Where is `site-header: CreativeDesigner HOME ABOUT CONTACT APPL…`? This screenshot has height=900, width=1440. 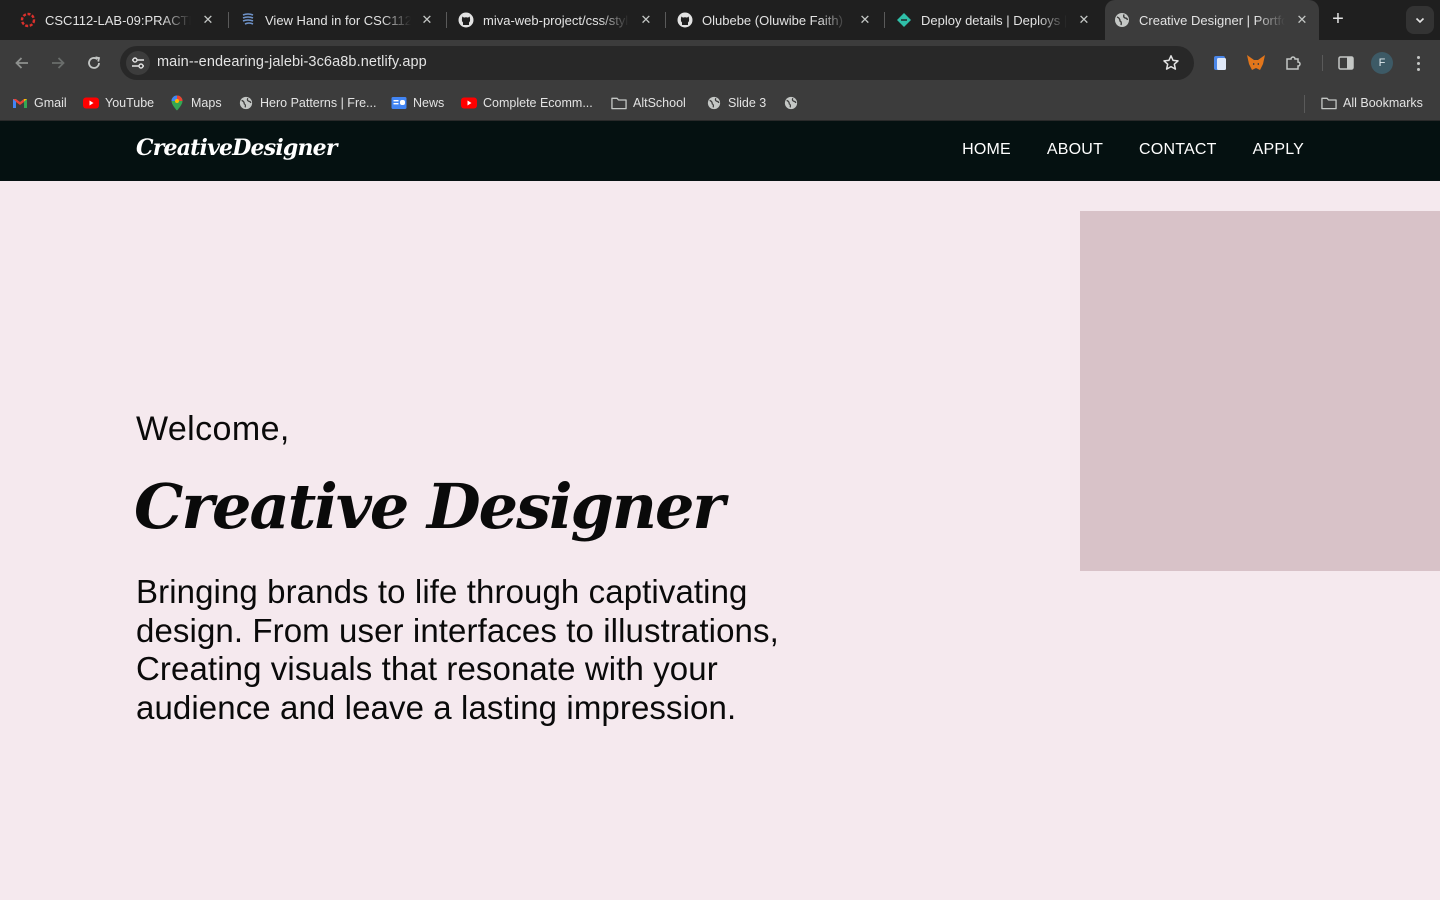
site-header: CreativeDesigner HOME ABOUT CONTACT APPL… is located at coordinates (720, 151).